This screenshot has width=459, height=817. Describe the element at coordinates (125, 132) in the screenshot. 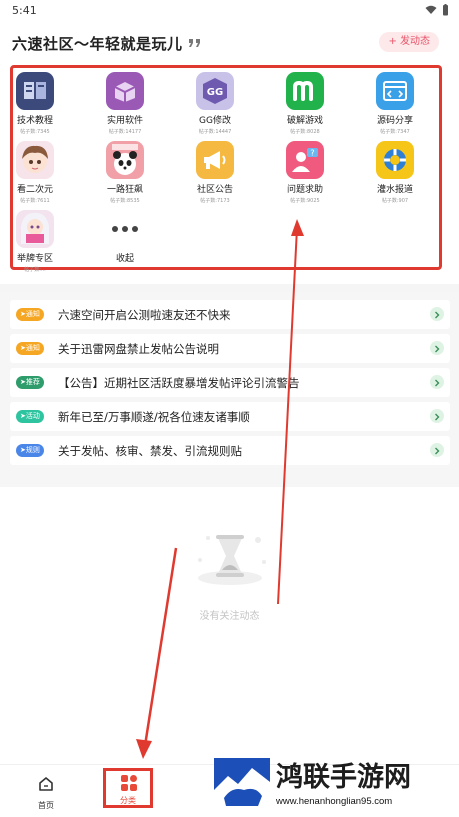

I see `category-count: 帖子数:14177` at that location.